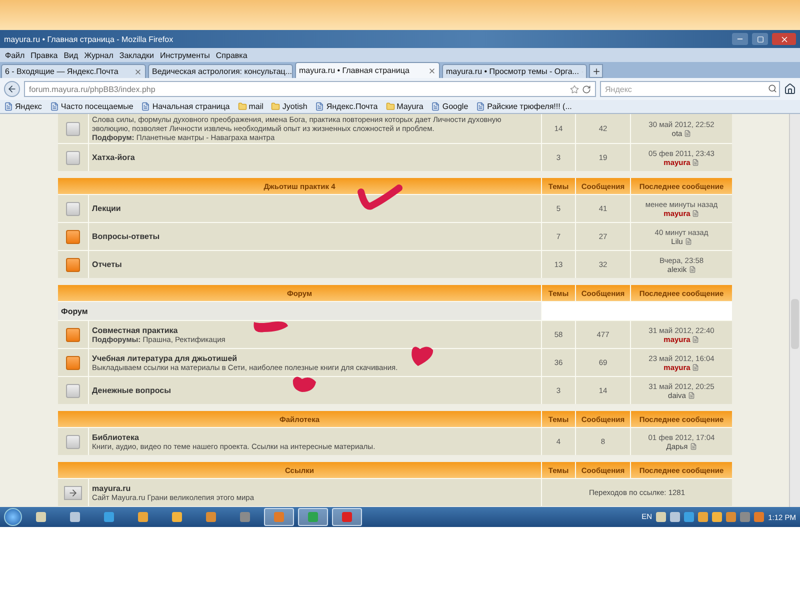  What do you see at coordinates (135, 330) in the screenshot?
I see `forum-title: Совместная практика` at bounding box center [135, 330].